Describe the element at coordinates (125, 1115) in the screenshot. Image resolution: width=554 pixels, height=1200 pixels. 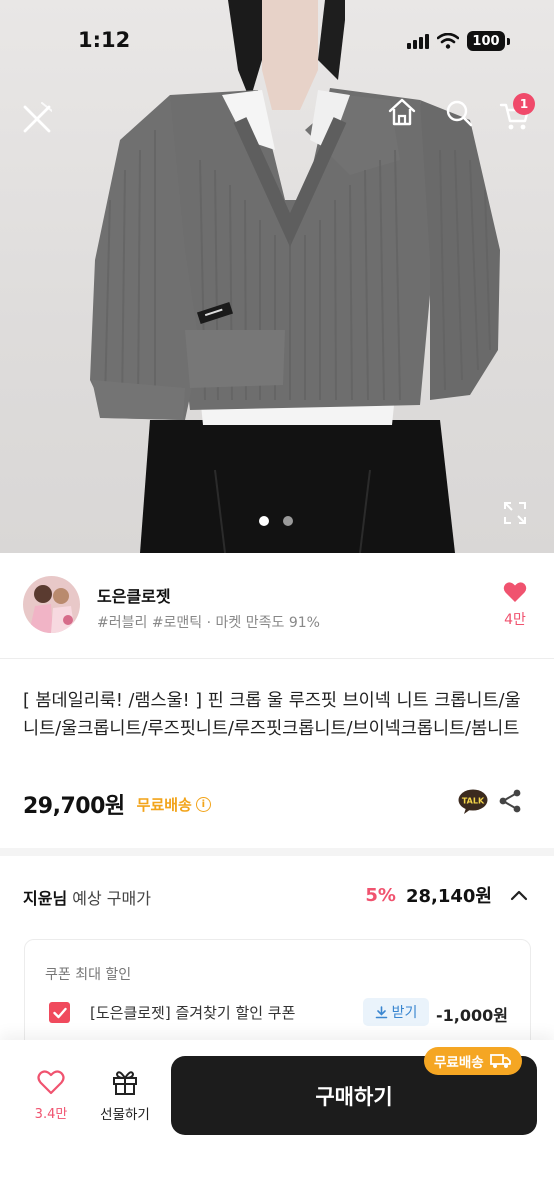
I see `gift-label: 선물하기` at that location.